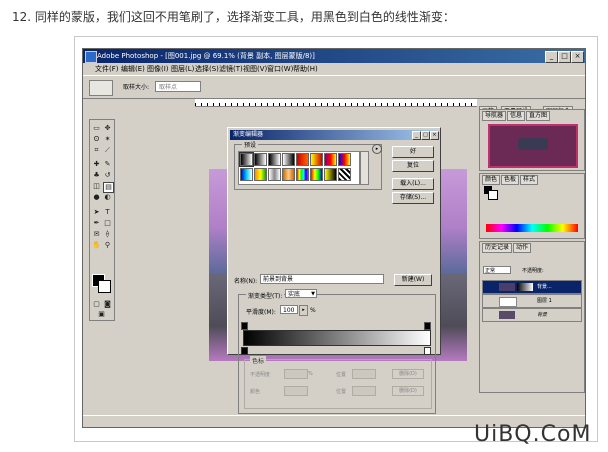  What do you see at coordinates (178, 86) in the screenshot?
I see `sample-size-select: 取样点` at bounding box center [178, 86].